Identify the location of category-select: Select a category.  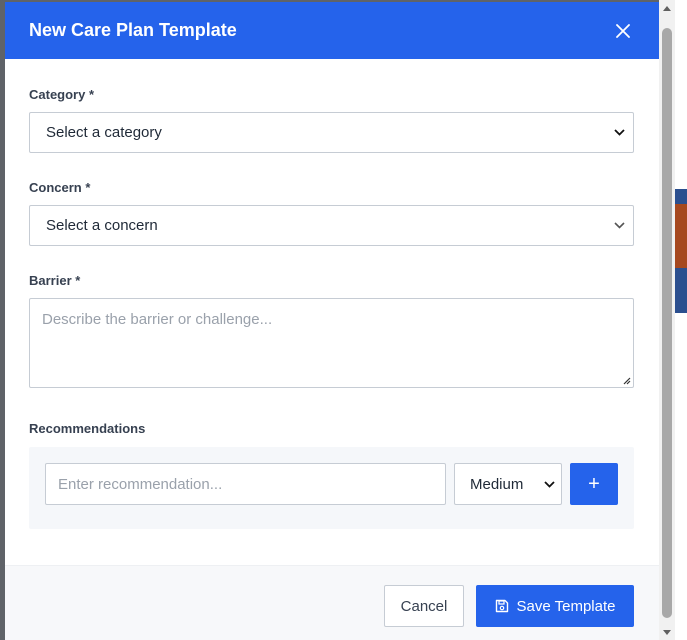
(331, 132).